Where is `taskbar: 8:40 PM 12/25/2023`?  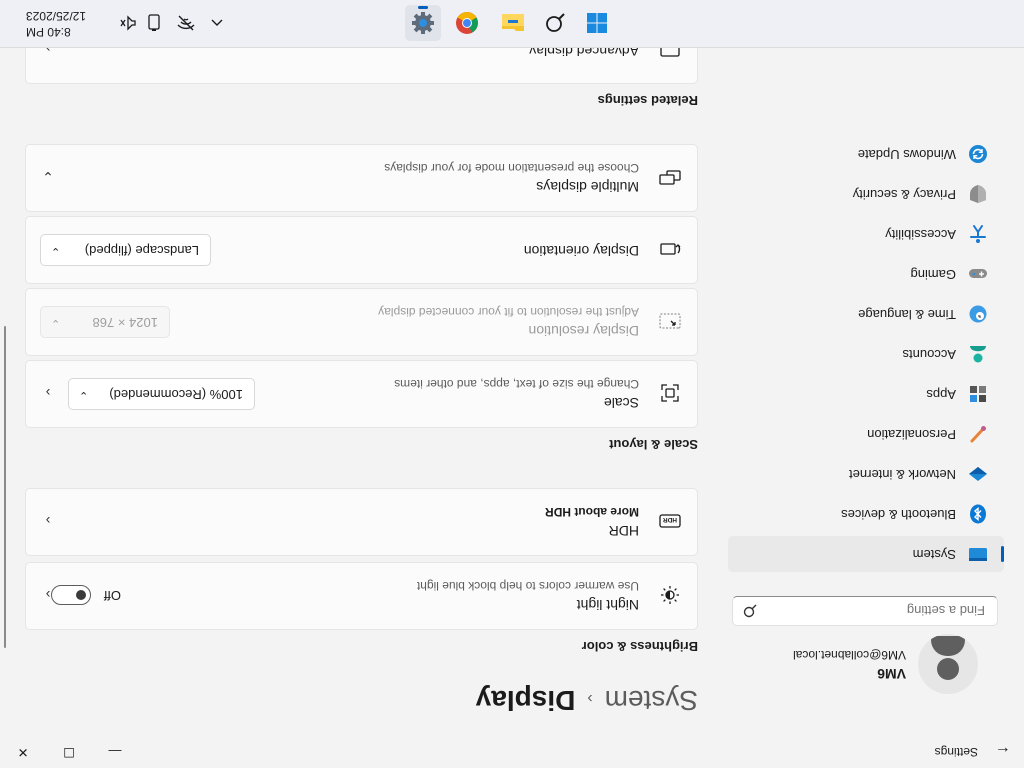
taskbar: 8:40 PM 12/25/2023 is located at coordinates (512, 24).